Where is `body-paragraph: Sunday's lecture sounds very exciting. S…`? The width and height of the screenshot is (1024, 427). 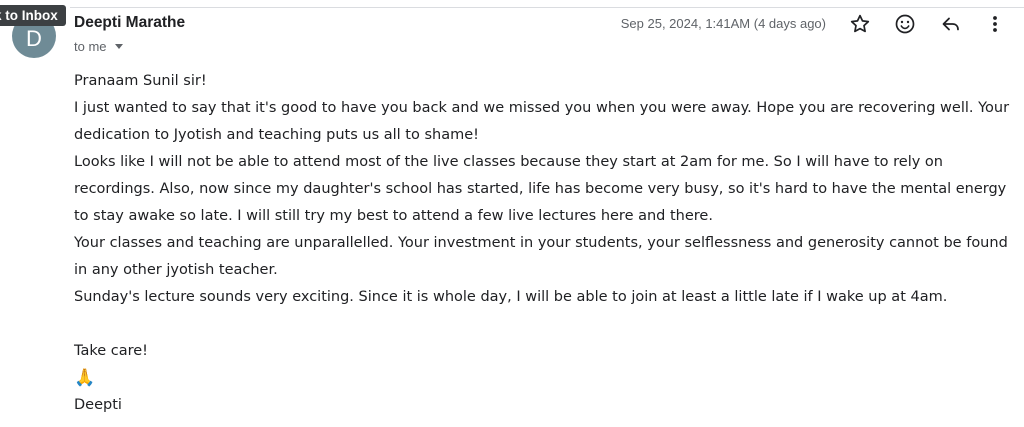 body-paragraph: Sunday's lecture sounds very exciting. S… is located at coordinates (511, 297).